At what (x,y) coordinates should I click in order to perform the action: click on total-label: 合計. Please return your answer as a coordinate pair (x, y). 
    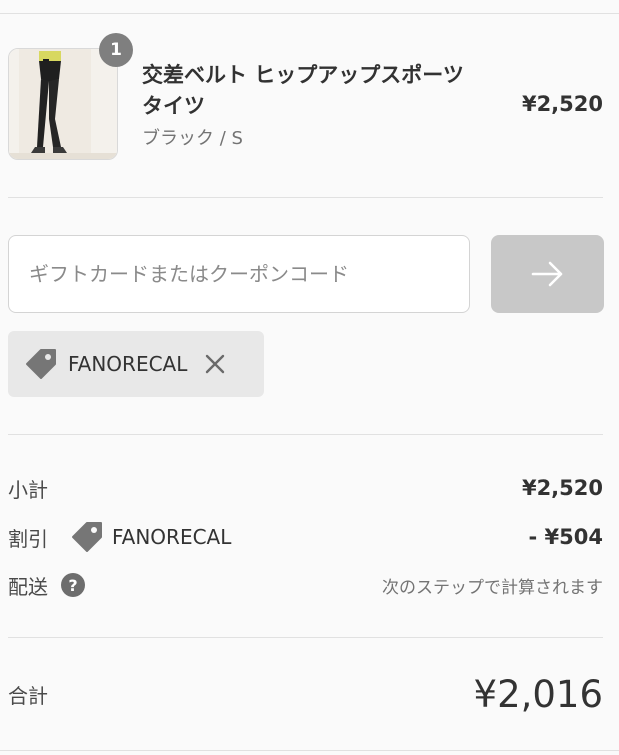
    Looking at the image, I should click on (28, 695).